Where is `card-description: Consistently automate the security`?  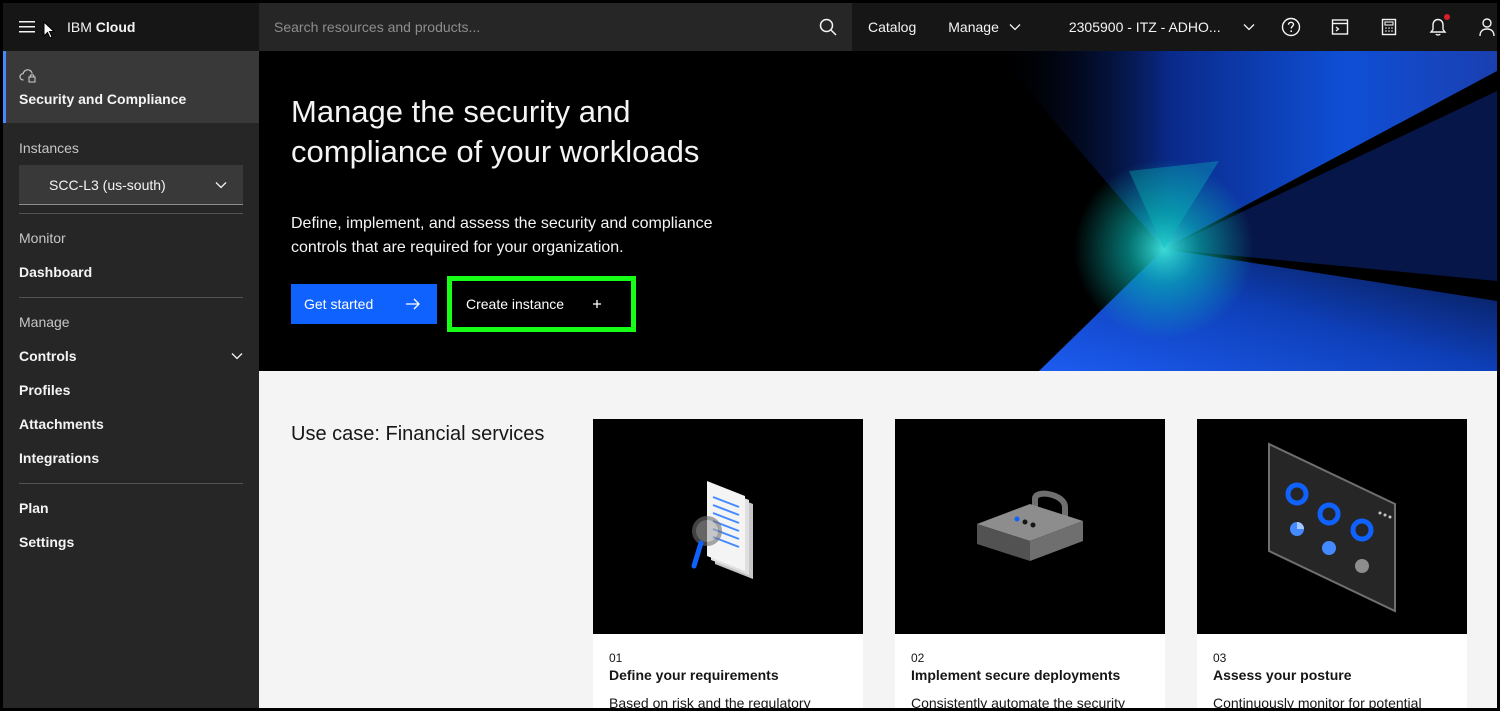
card-description: Consistently automate the security is located at coordinates (1018, 703).